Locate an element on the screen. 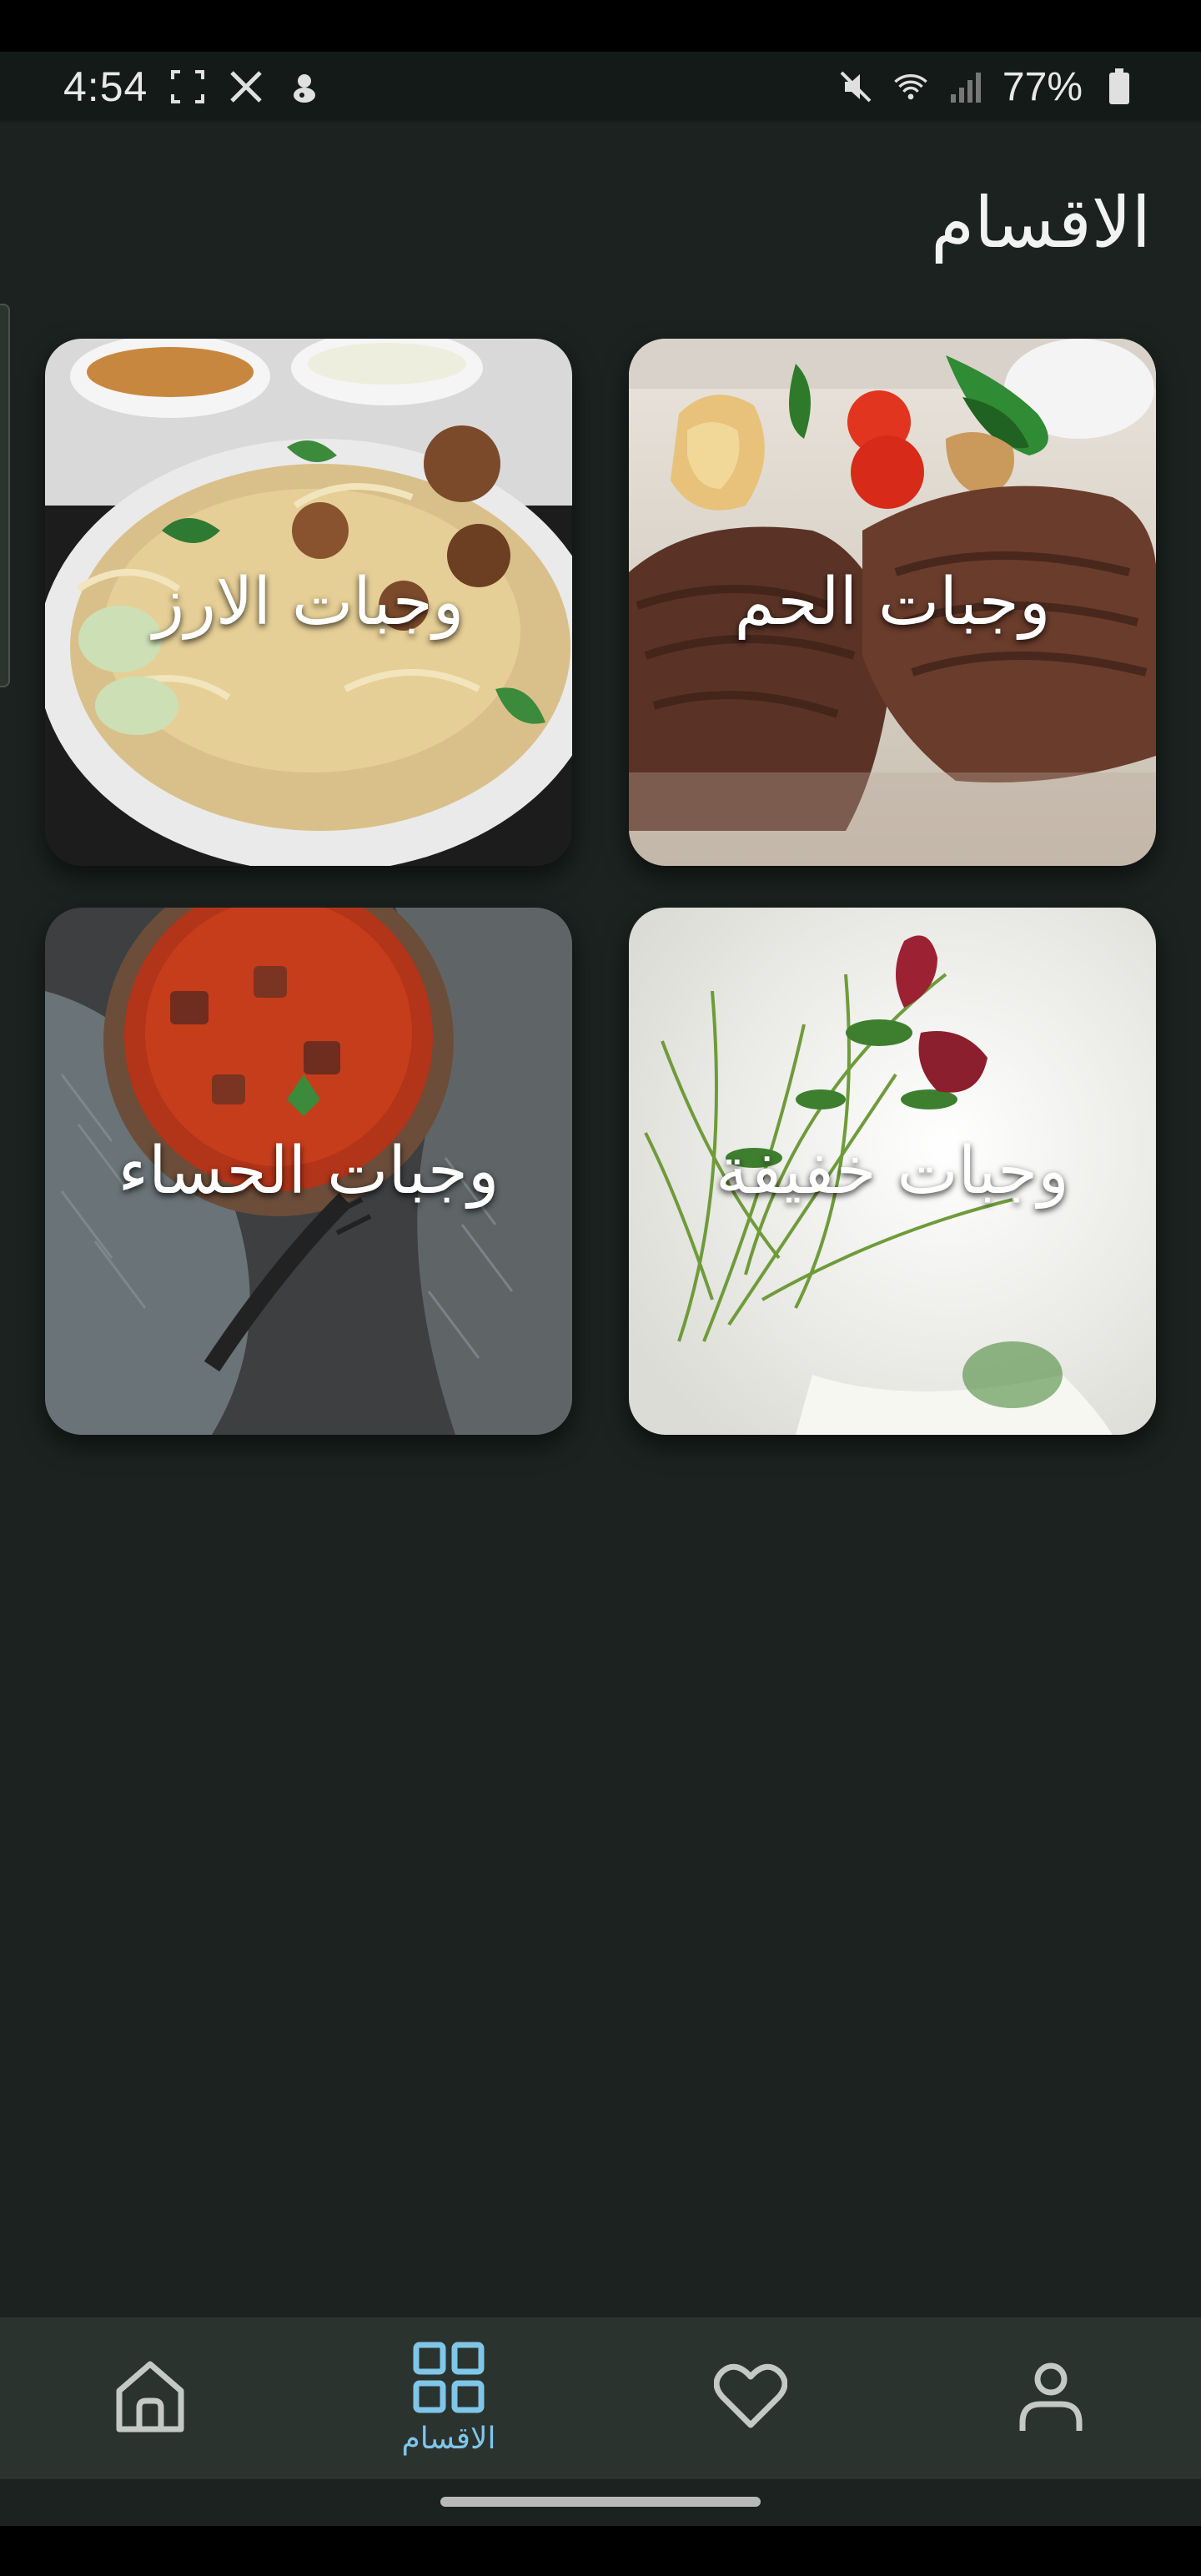  category-label: وجبات الارز is located at coordinates (309, 602).